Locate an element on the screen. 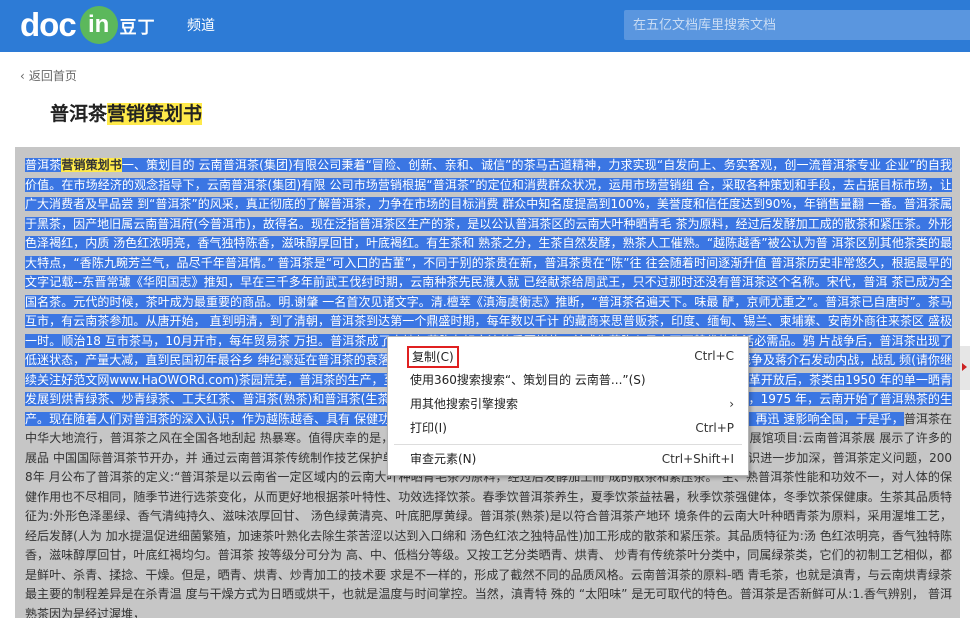 This screenshot has width=970, height=618. side-expand-tab is located at coordinates (965, 368).